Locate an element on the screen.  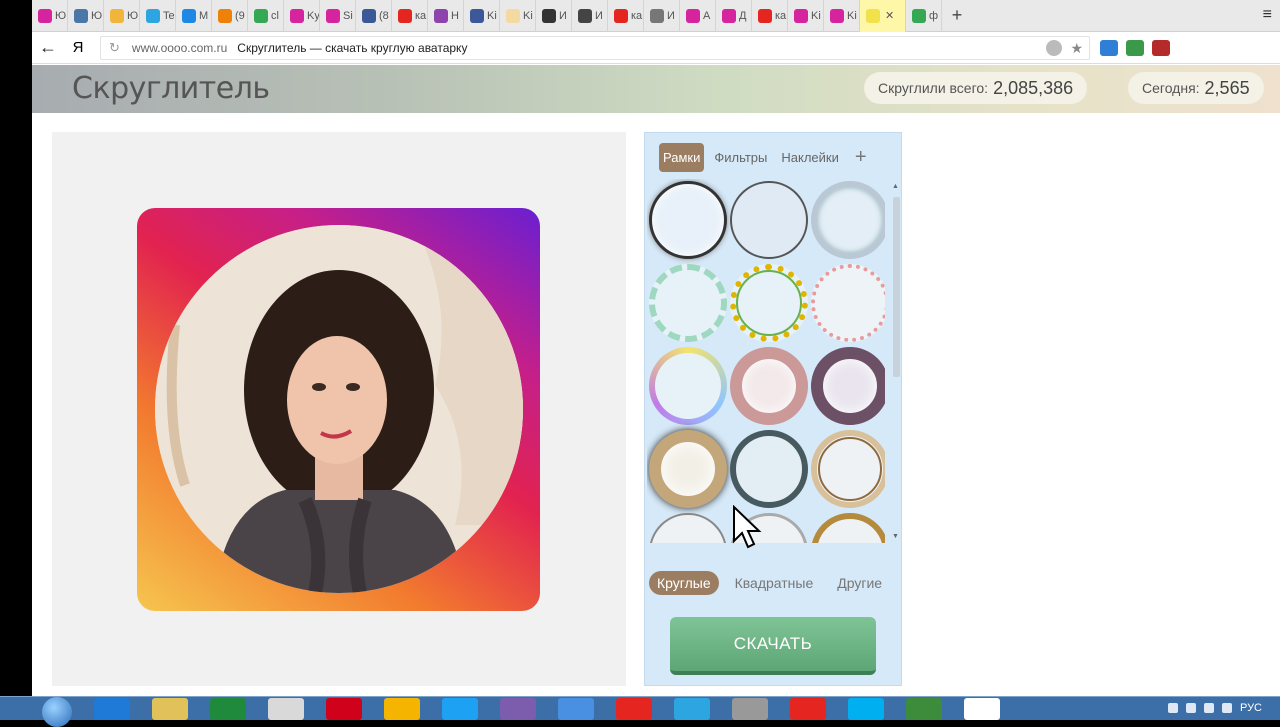
shape-round: Круглые is located at coordinates (684, 583).